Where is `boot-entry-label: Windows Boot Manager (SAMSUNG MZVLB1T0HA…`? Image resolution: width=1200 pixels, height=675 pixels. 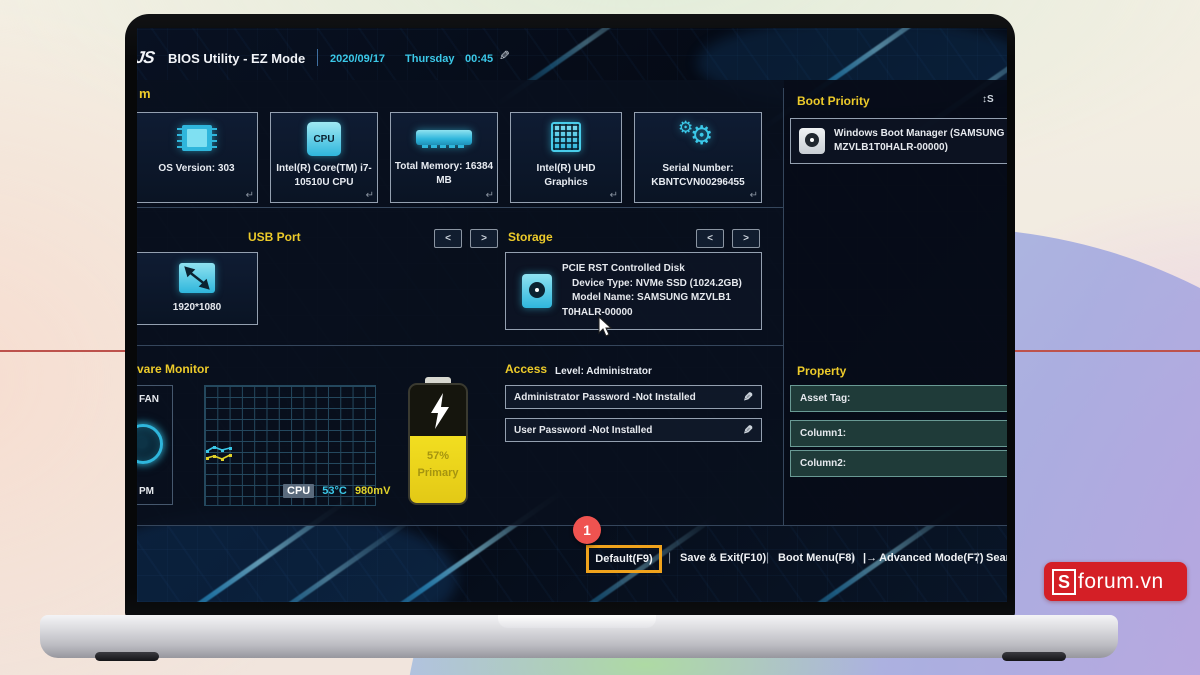
boot-entry-label: Windows Boot Manager (SAMSUNG MZVLB1T0HA… is located at coordinates (919, 140).